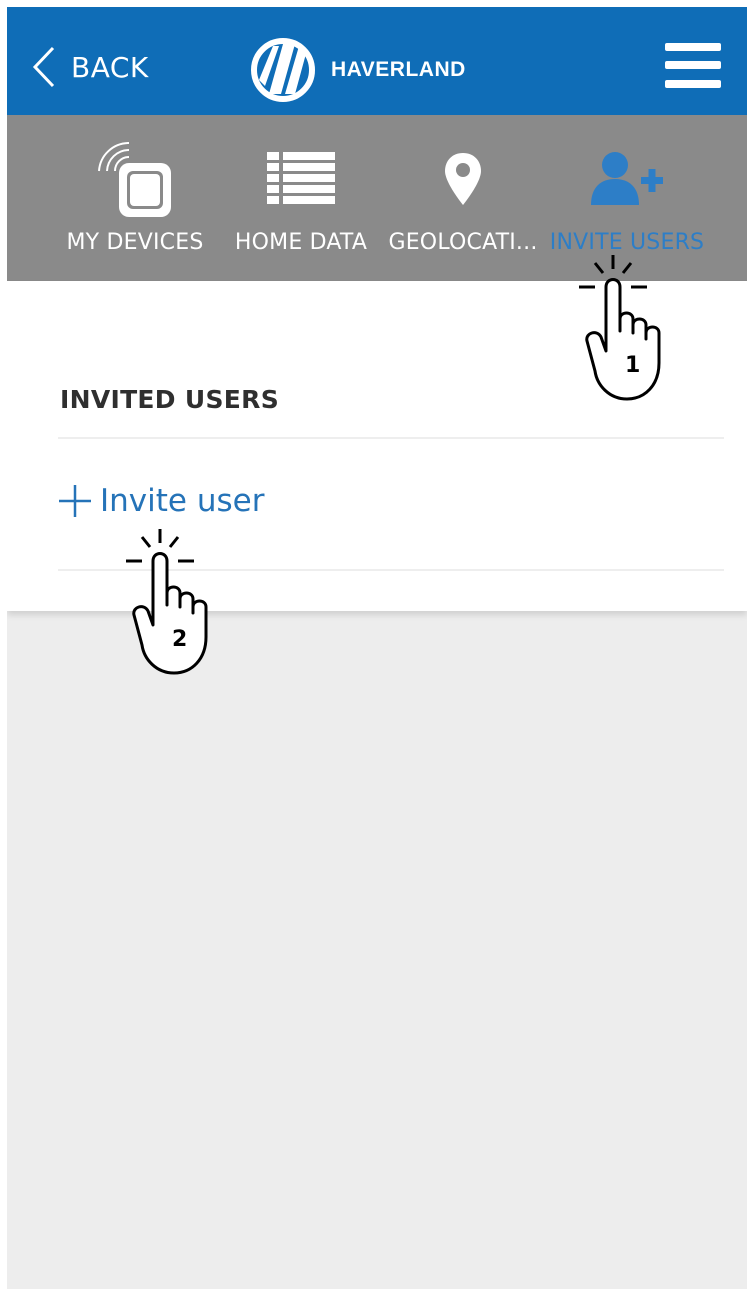  What do you see at coordinates (391, 501) in the screenshot?
I see `invite-user-button: Invite user` at bounding box center [391, 501].